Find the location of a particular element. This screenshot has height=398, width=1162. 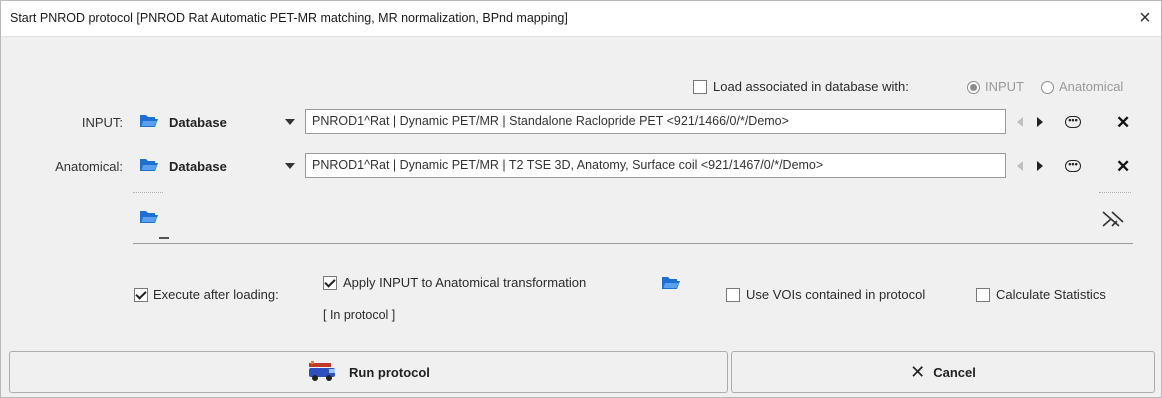

options-separator is located at coordinates (633, 243).